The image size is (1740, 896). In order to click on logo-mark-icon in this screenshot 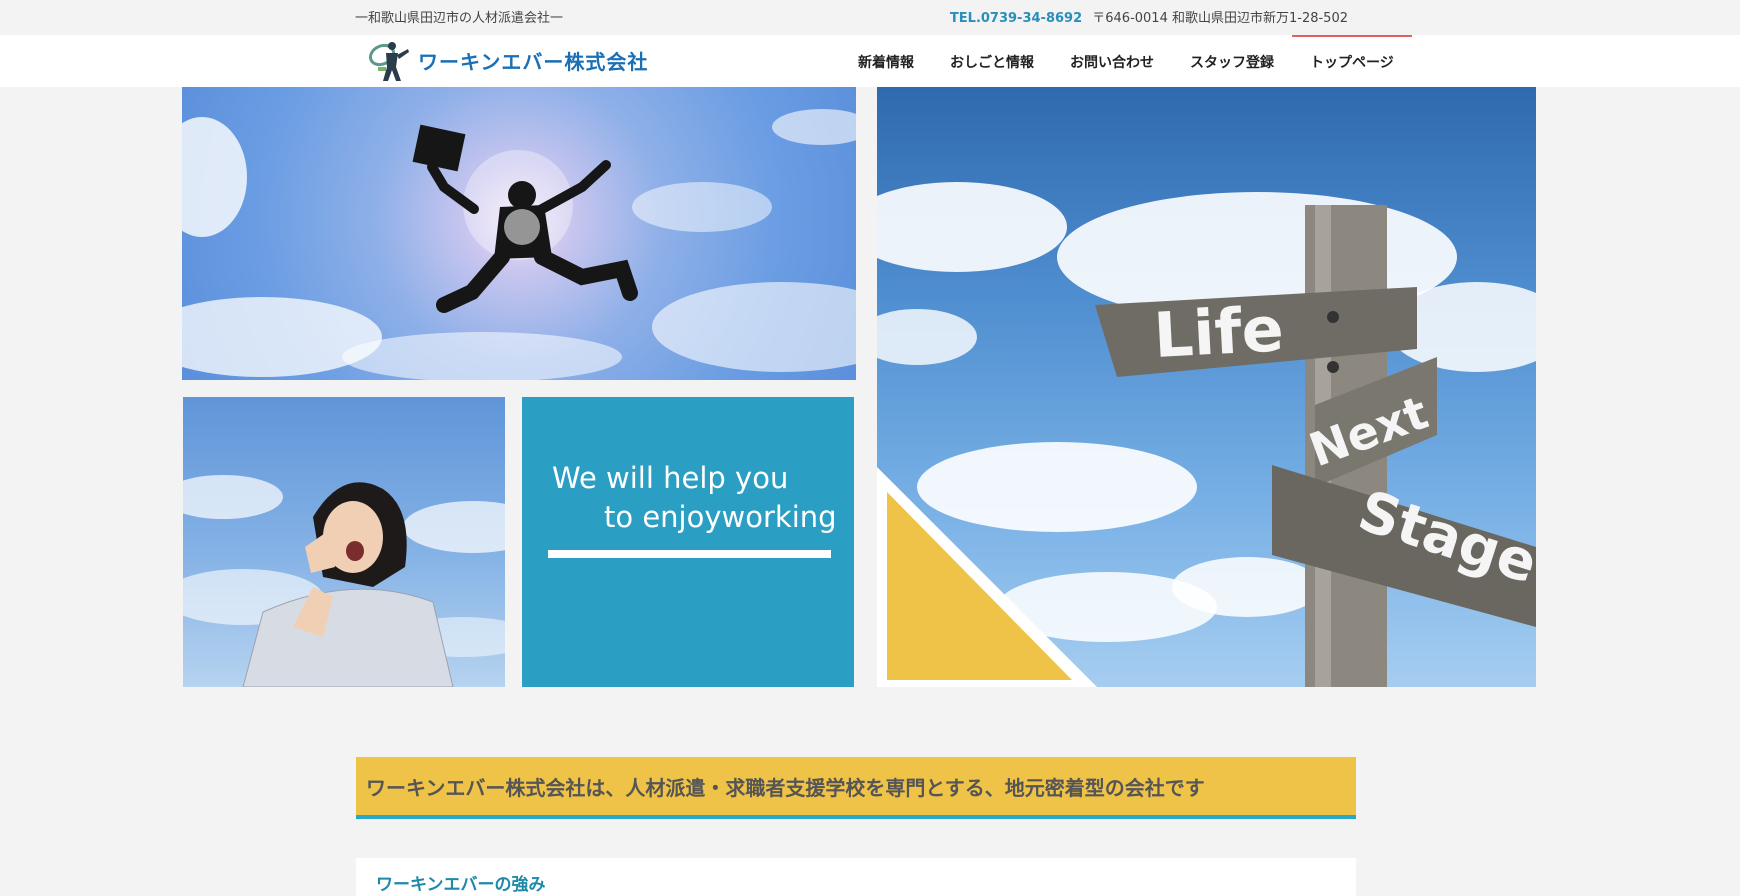, I will do `click(388, 61)`.